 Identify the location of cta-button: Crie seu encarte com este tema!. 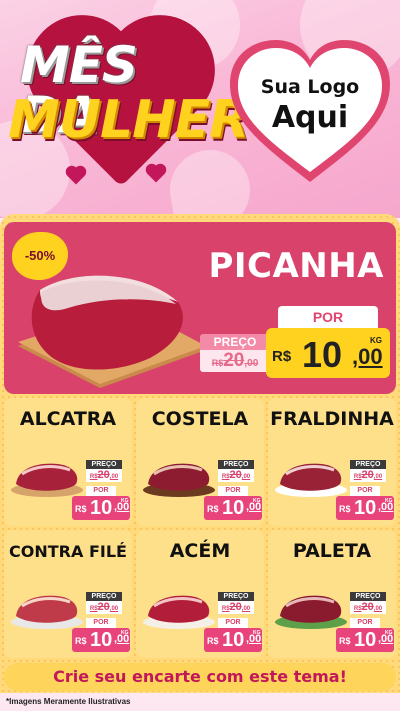
(200, 677).